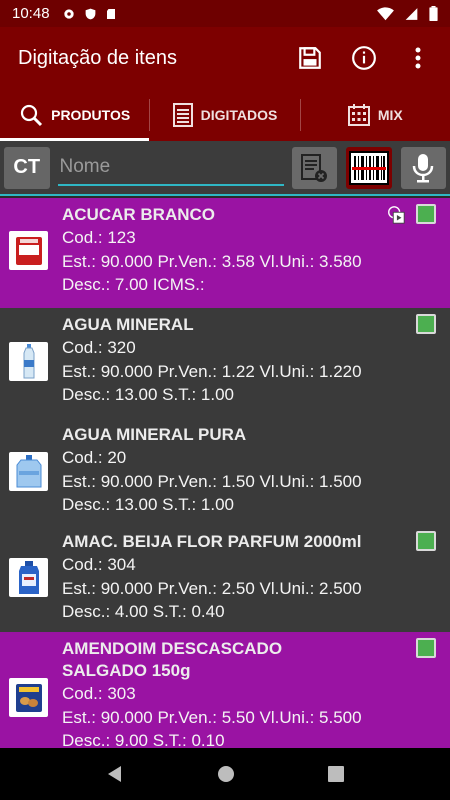 Image resolution: width=450 pixels, height=800 pixels. What do you see at coordinates (128, 324) in the screenshot?
I see `product-name: AGUA MINERAL` at bounding box center [128, 324].